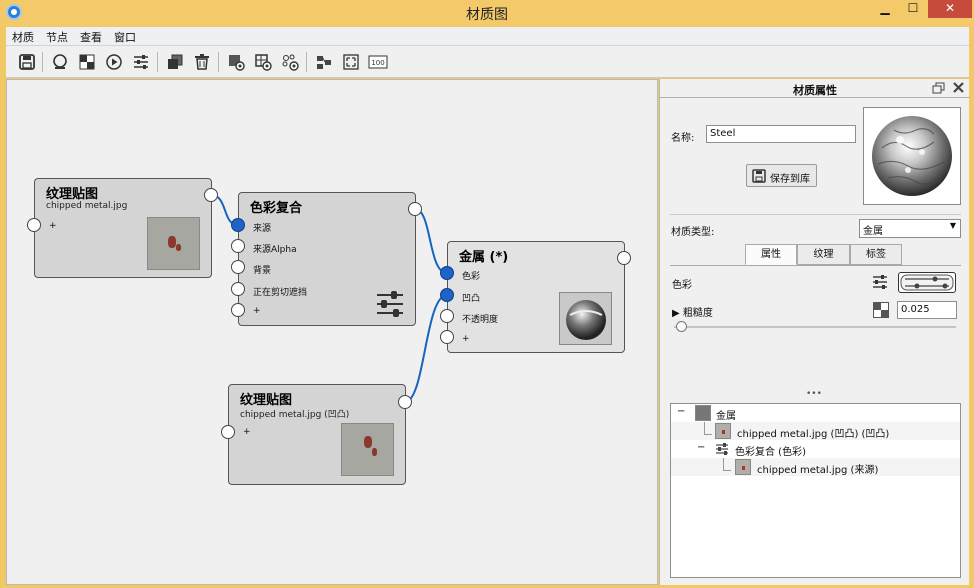  I want to click on roughness-label: ▶ 粗糙度, so click(692, 311).